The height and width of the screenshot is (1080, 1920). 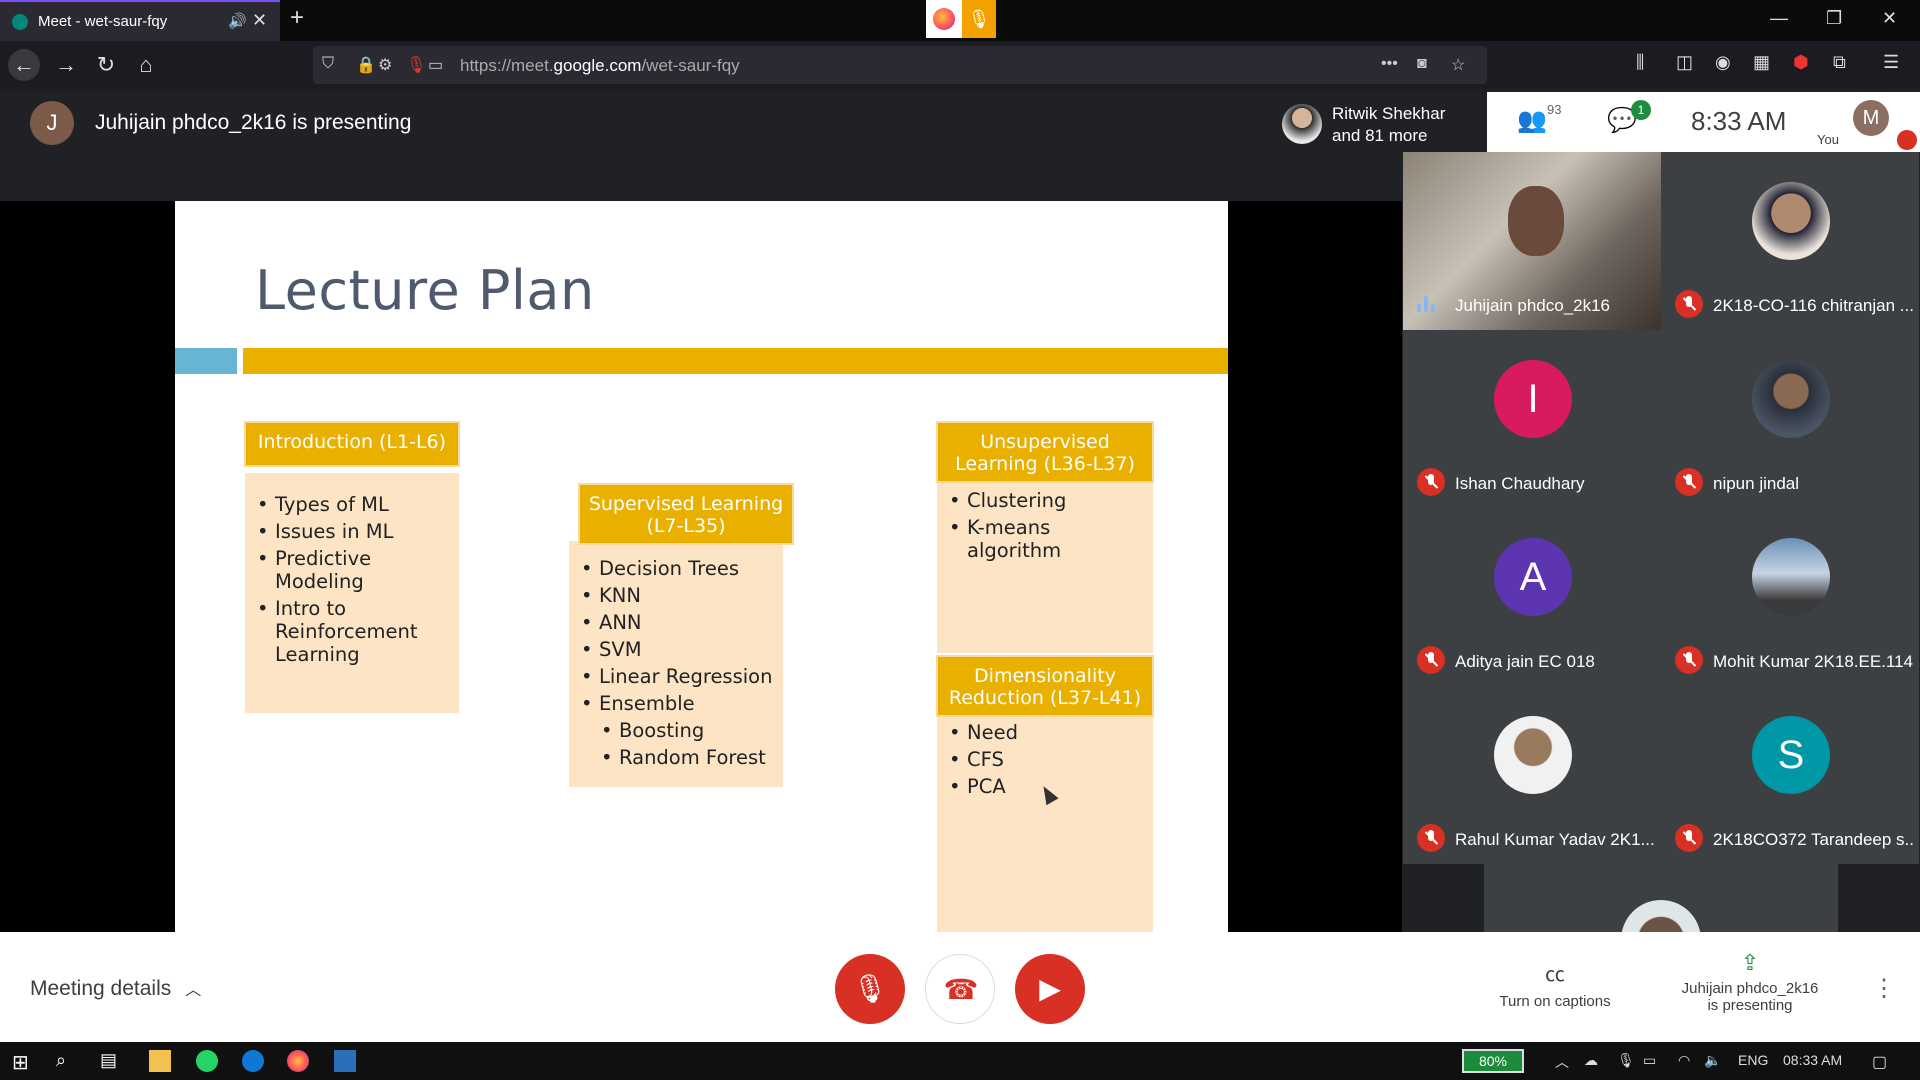 I want to click on captions-button: ㏄ Turn on captions, so click(x=1555, y=984).